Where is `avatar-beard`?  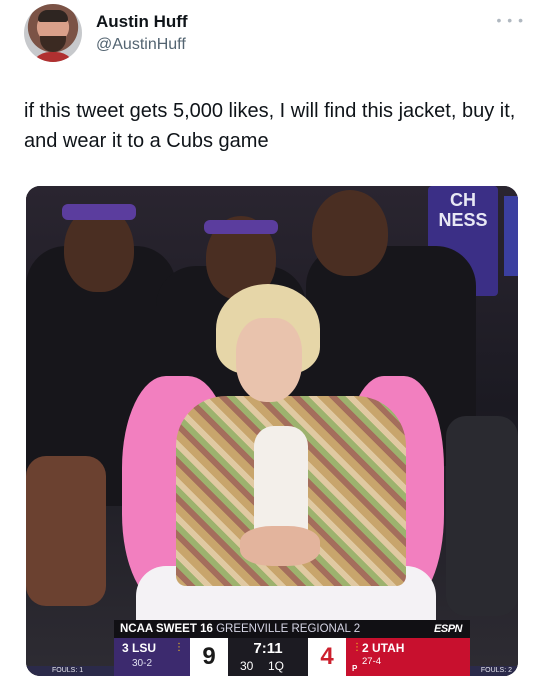 avatar-beard is located at coordinates (53, 44).